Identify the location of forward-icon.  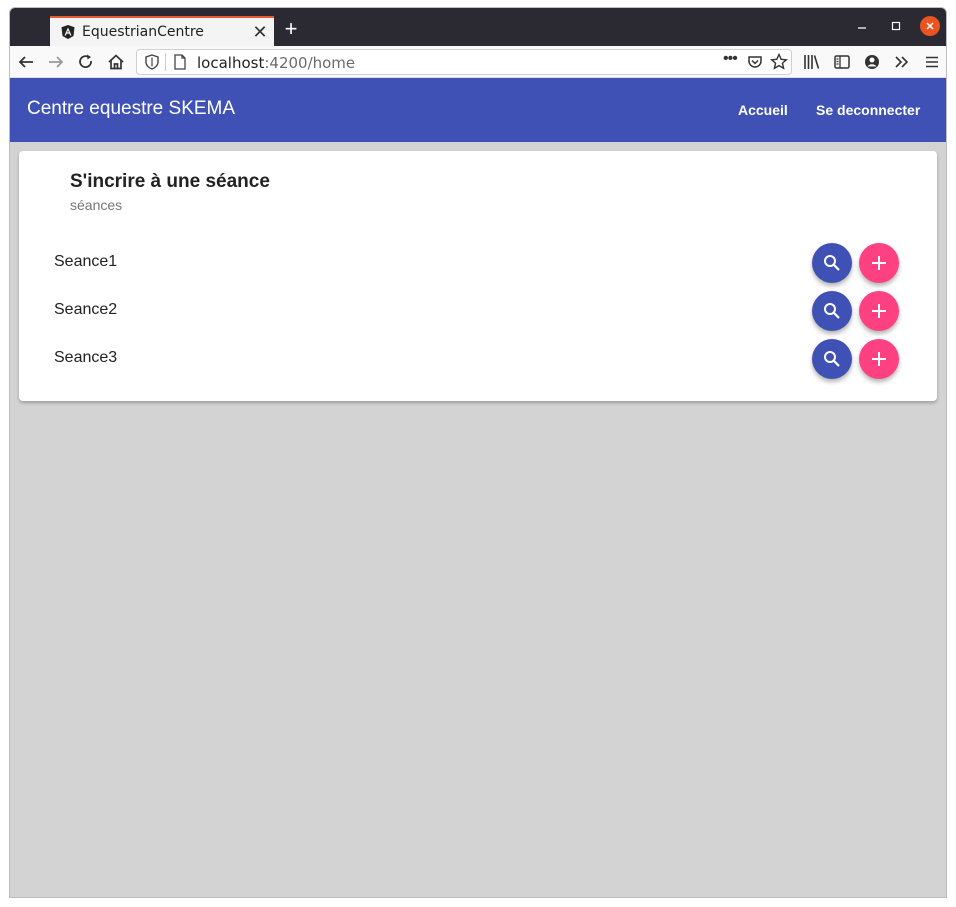
(56, 62).